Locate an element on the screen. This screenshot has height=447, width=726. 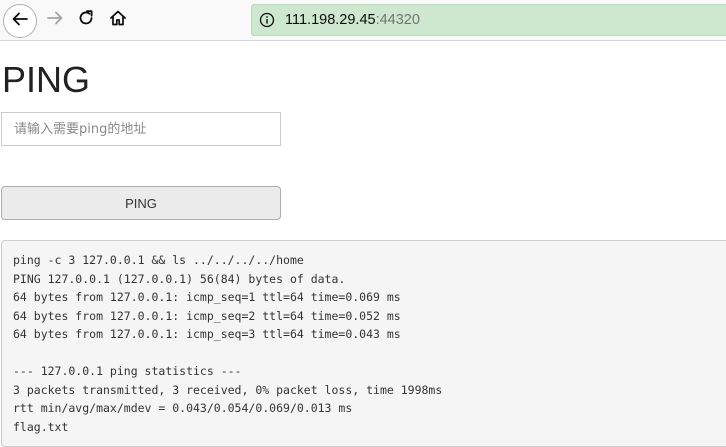
home-icon is located at coordinates (118, 20).